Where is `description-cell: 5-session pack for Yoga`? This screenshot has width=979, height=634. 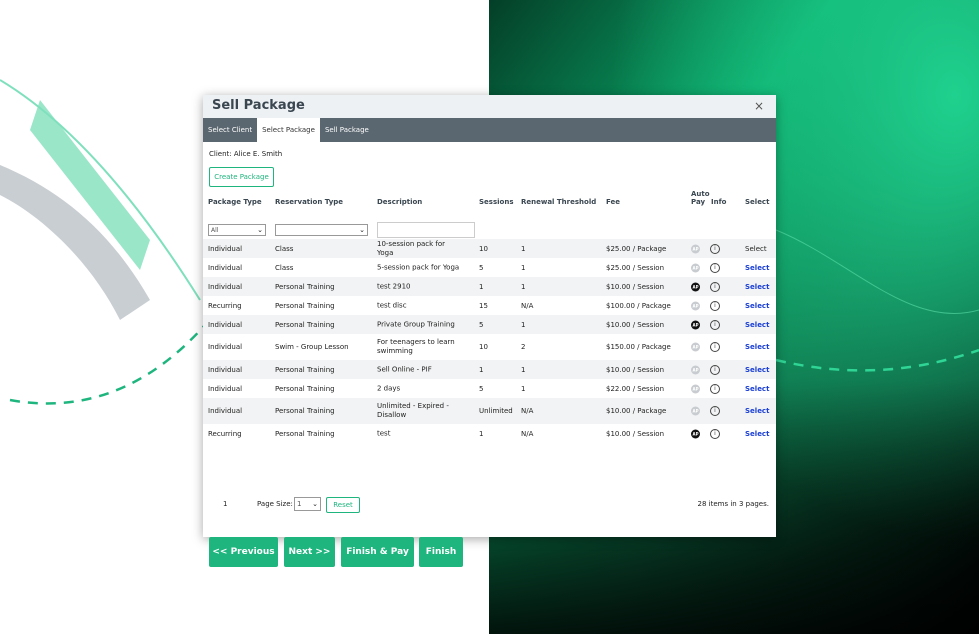 description-cell: 5-session pack for Yoga is located at coordinates (418, 267).